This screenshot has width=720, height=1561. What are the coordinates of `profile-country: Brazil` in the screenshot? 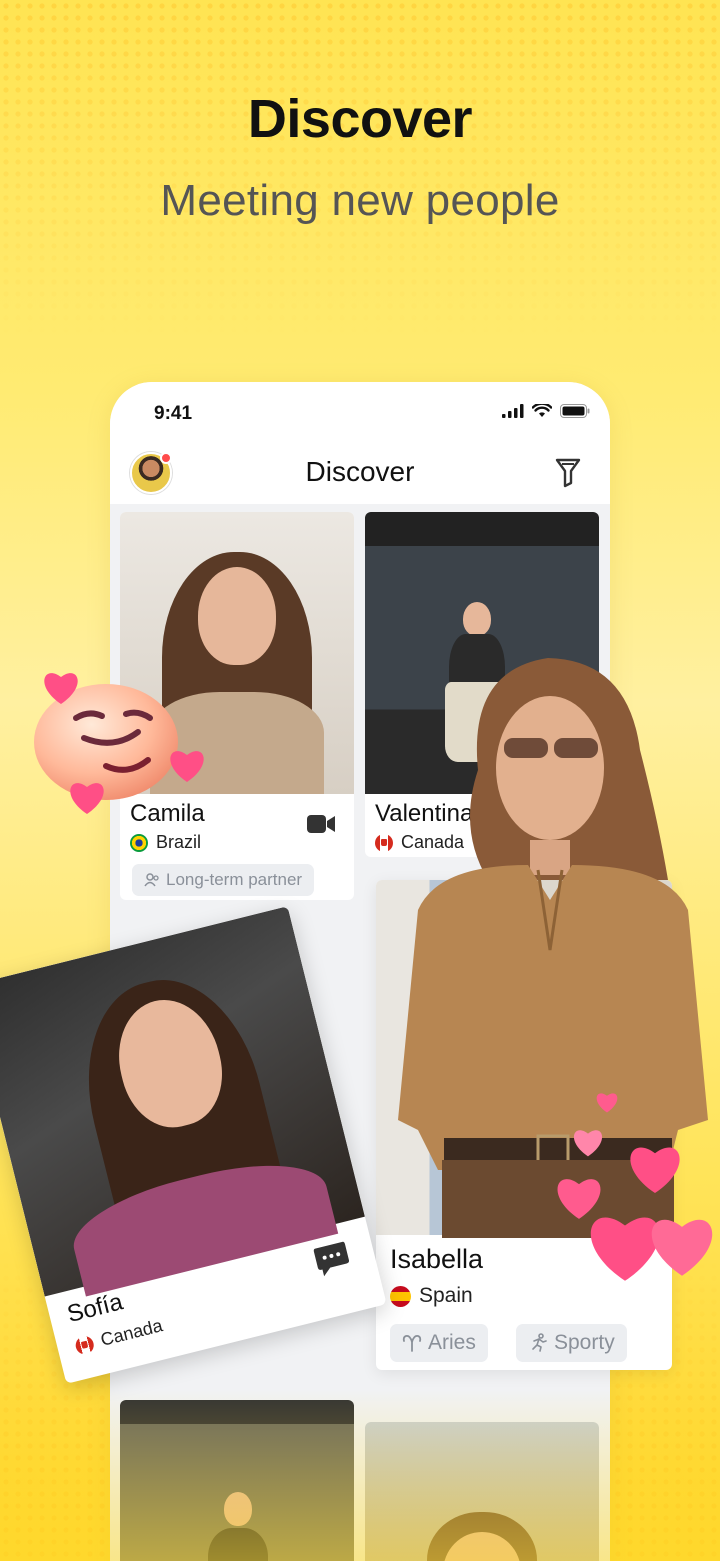 It's located at (165, 842).